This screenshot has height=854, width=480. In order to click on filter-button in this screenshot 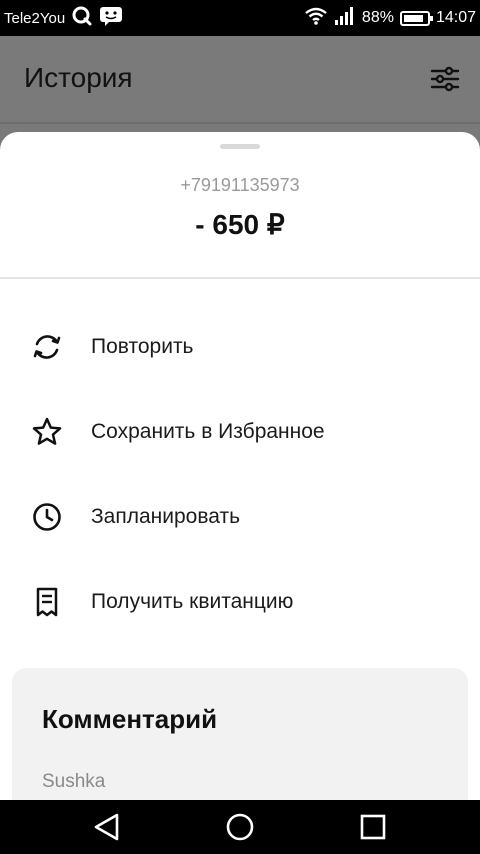, I will do `click(445, 79)`.